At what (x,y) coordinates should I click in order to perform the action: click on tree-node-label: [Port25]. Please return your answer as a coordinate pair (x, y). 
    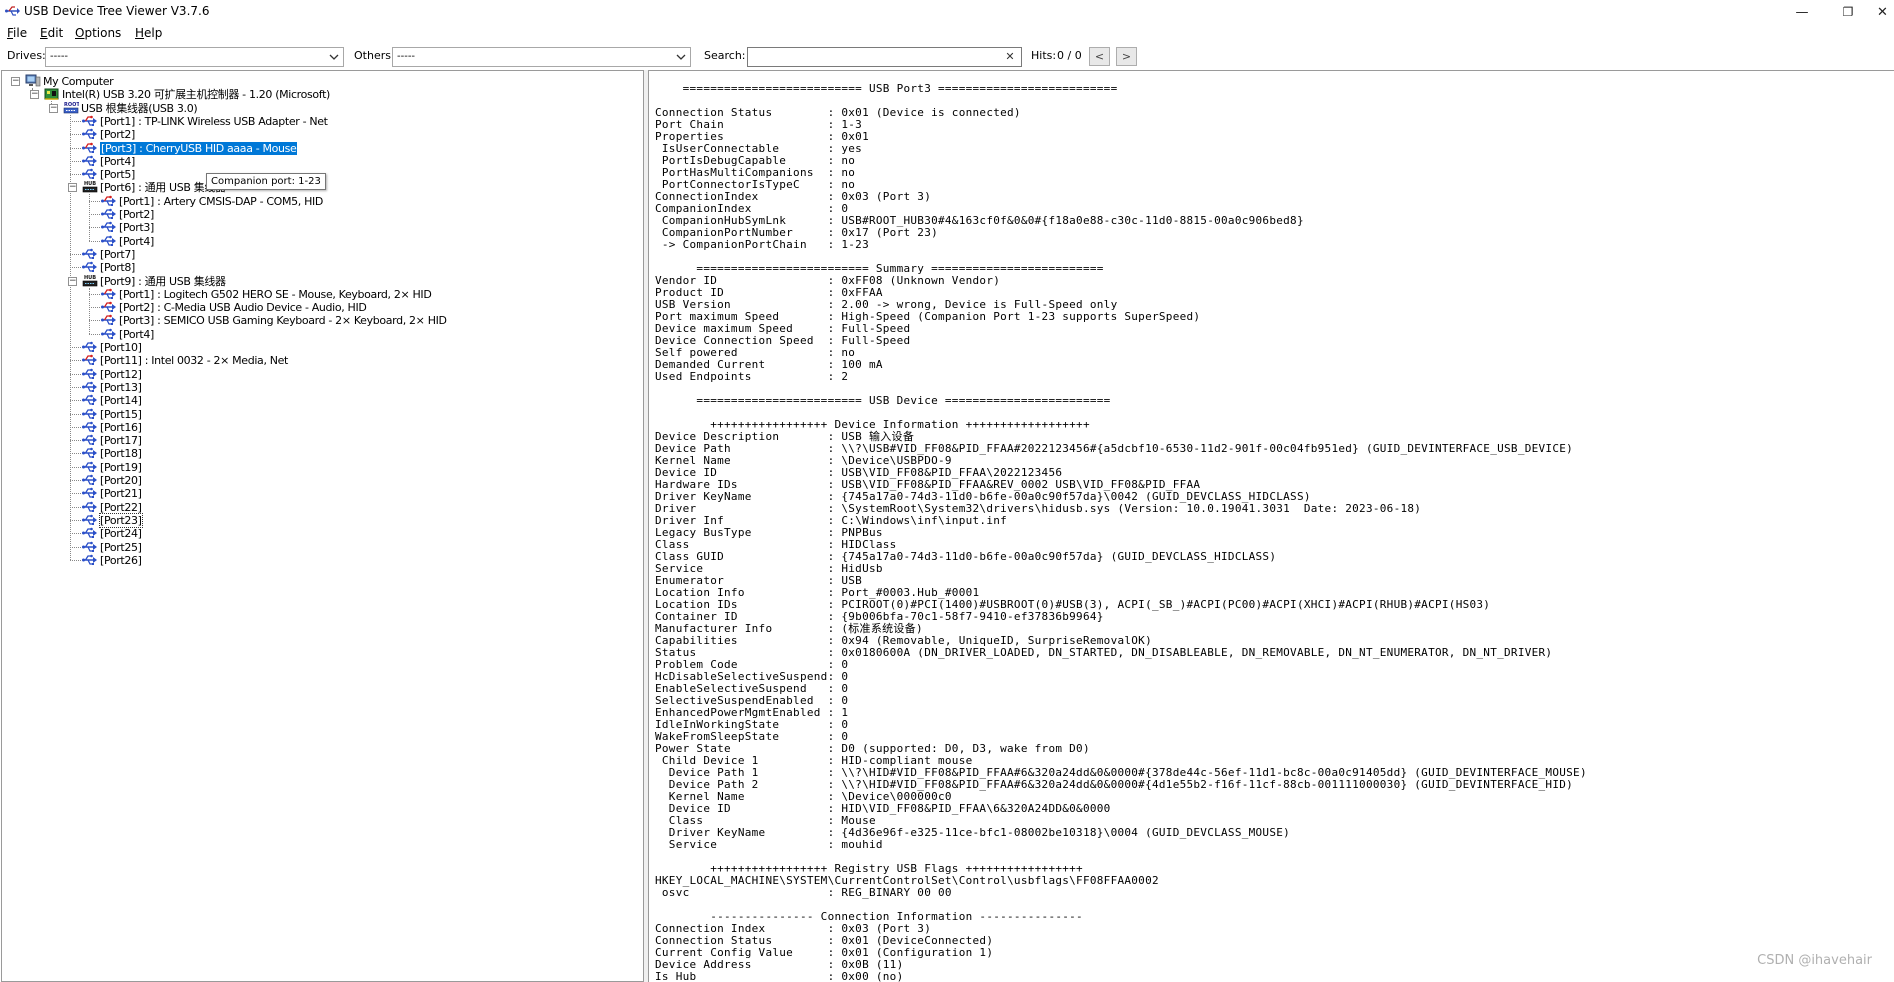
    Looking at the image, I should click on (121, 547).